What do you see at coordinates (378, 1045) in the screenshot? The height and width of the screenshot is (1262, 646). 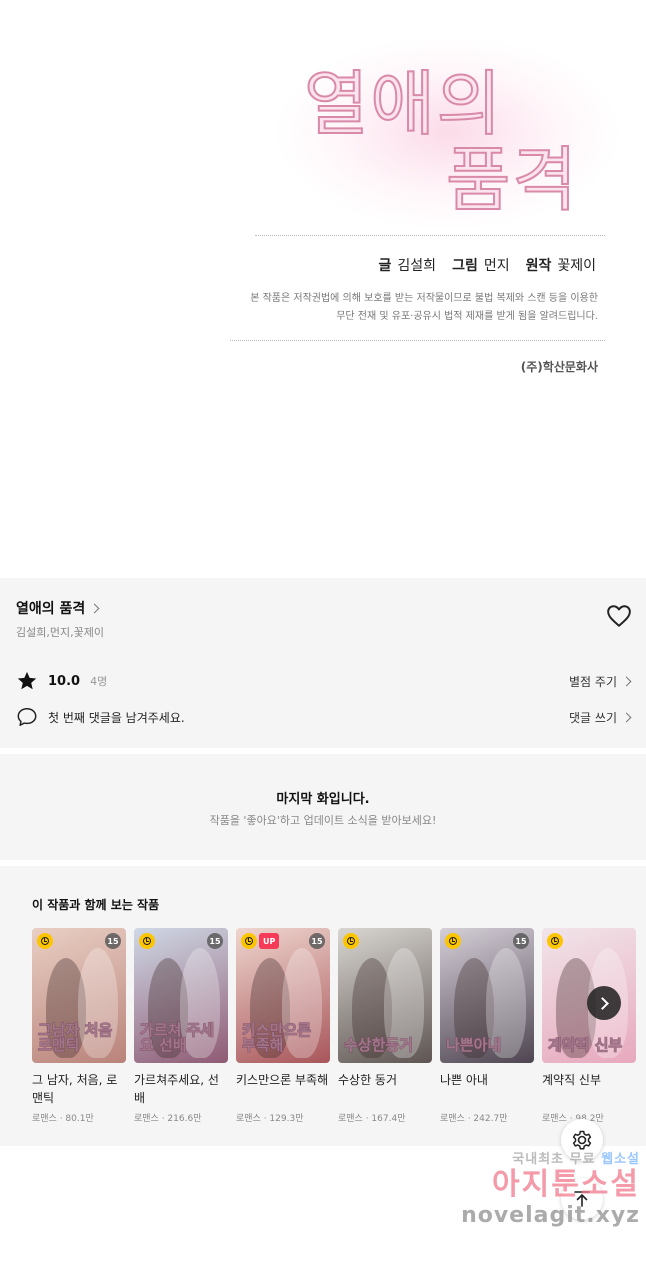 I see `cover-title-art: 수상한동거` at bounding box center [378, 1045].